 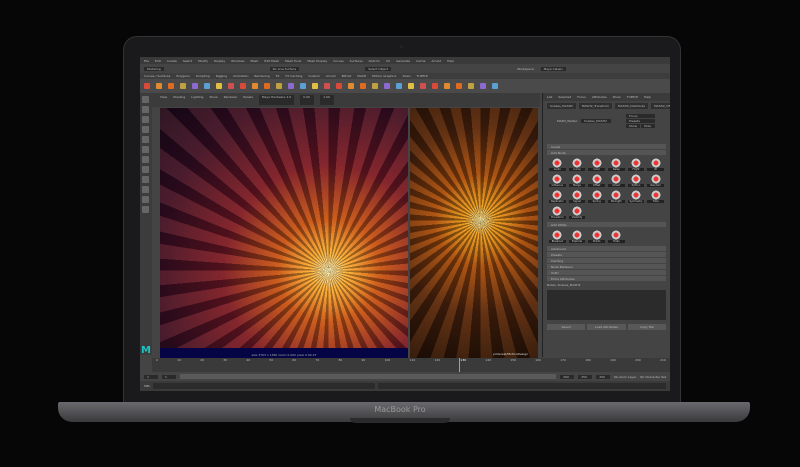 I want to click on shelf-tab: XGen, so click(x=406, y=76).